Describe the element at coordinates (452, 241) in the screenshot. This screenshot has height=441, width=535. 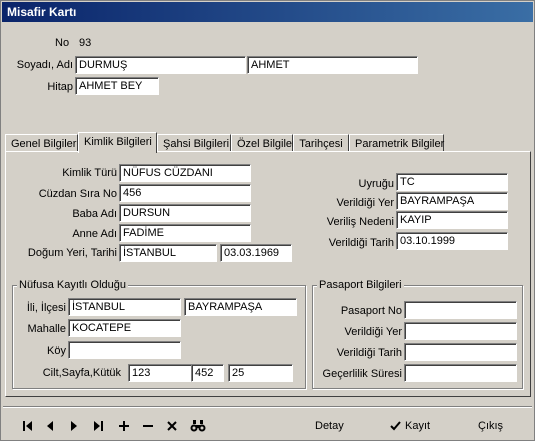
I see `verildigi-tarih-field: 03.10.1999` at that location.